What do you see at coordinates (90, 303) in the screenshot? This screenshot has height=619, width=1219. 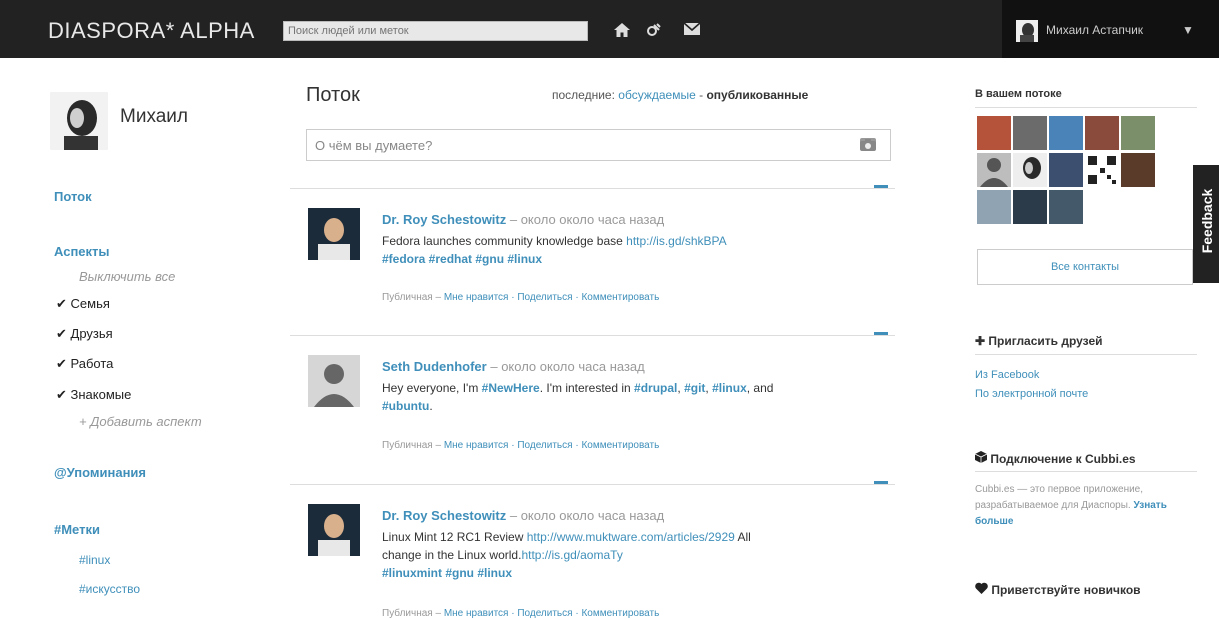 I see `aspect-label: Семья` at bounding box center [90, 303].